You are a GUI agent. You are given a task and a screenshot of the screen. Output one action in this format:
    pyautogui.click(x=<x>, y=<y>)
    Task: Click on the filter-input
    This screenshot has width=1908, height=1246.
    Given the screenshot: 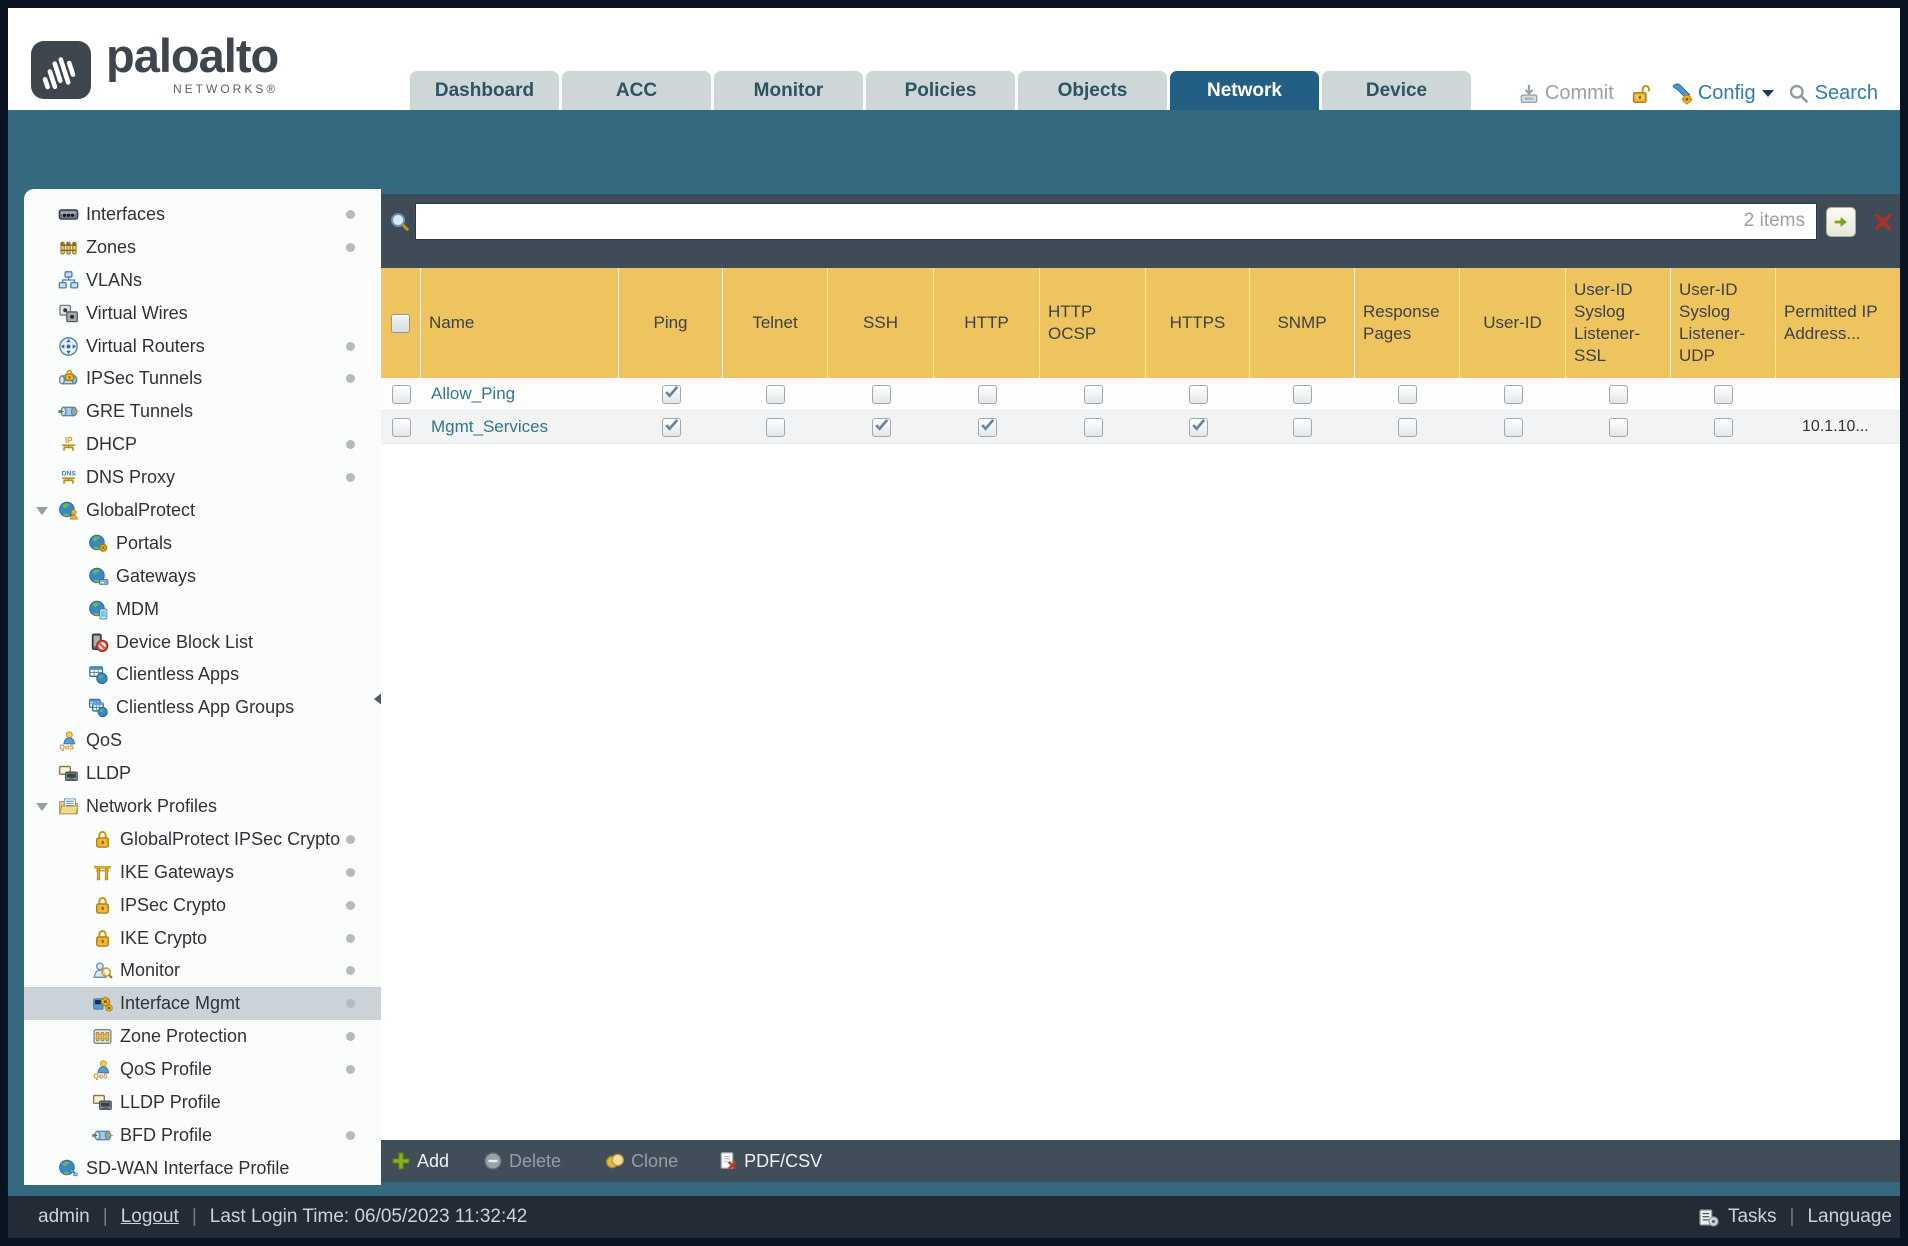 What is the action you would take?
    pyautogui.click(x=1116, y=221)
    